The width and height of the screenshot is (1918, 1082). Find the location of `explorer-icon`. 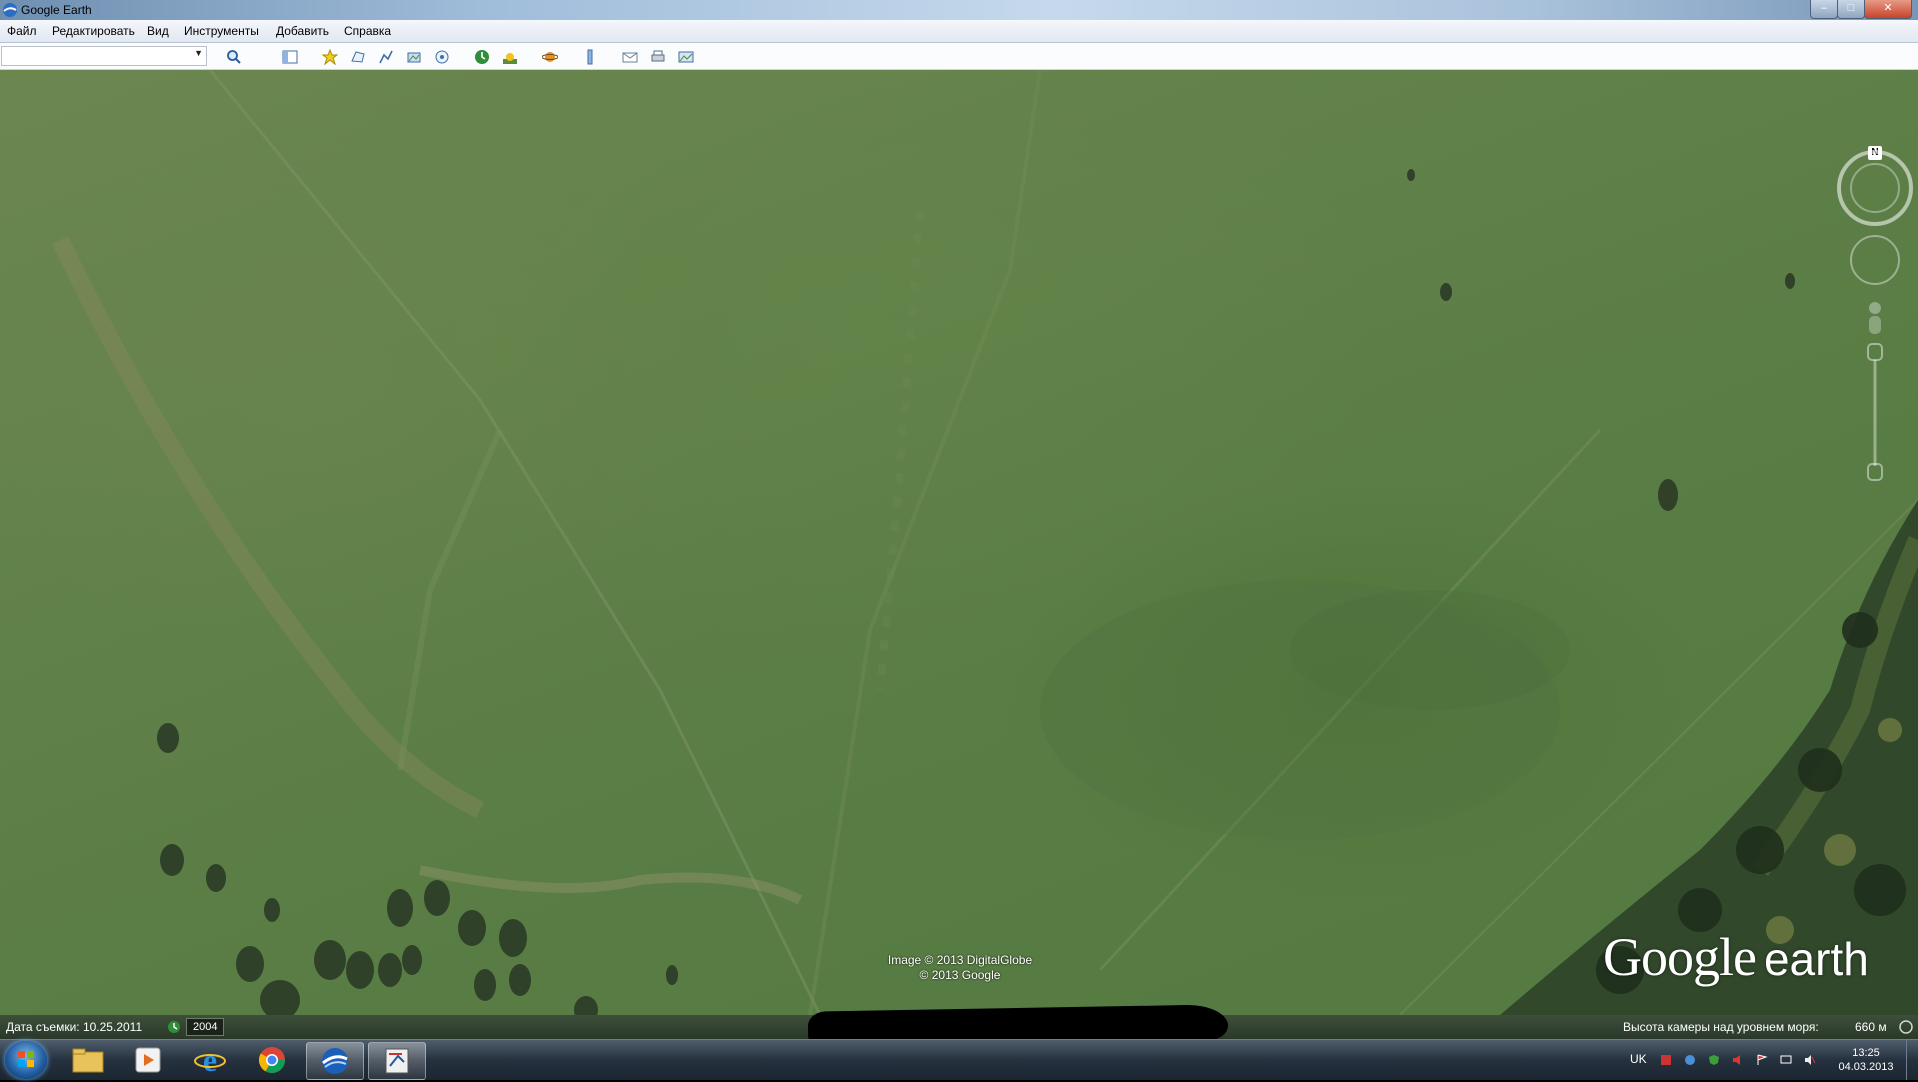

explorer-icon is located at coordinates (88, 1060).